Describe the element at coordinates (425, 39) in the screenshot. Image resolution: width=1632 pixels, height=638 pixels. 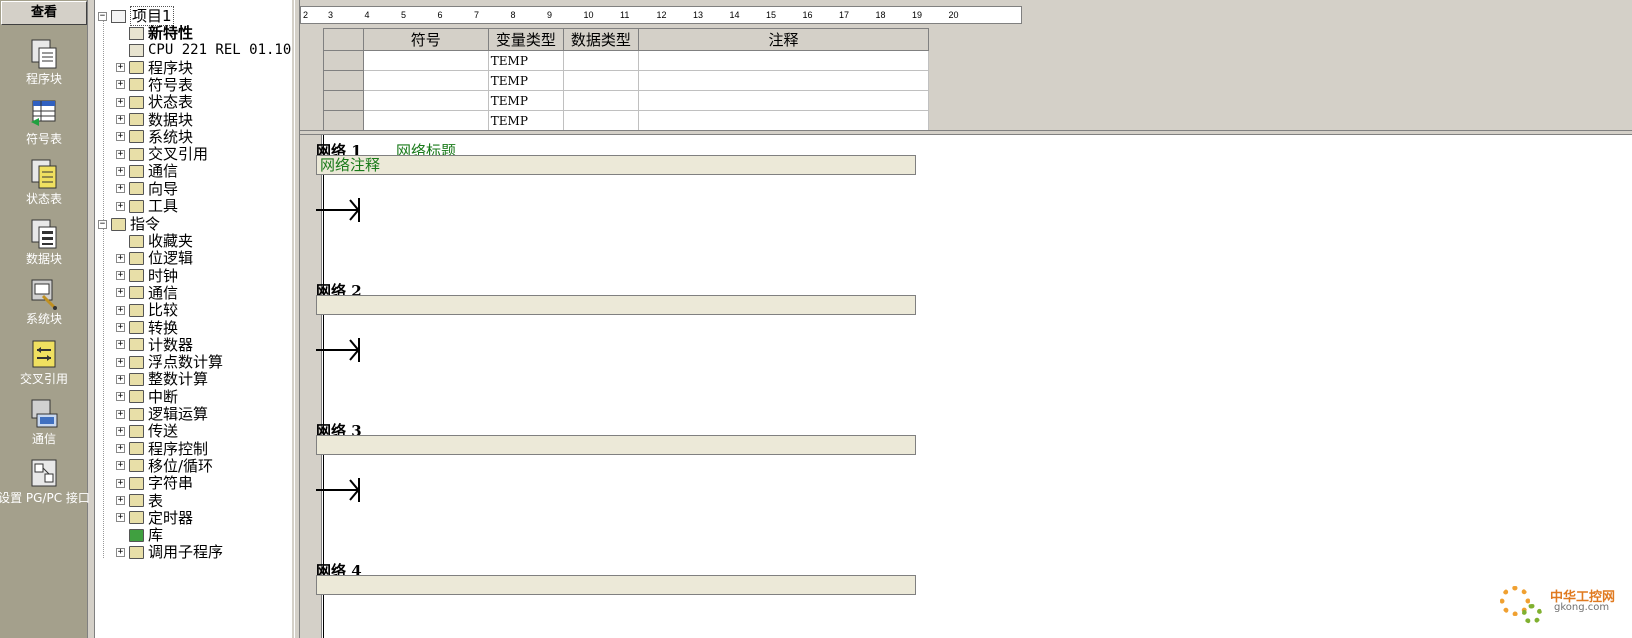
I see `column-header-symbol: 符号` at that location.